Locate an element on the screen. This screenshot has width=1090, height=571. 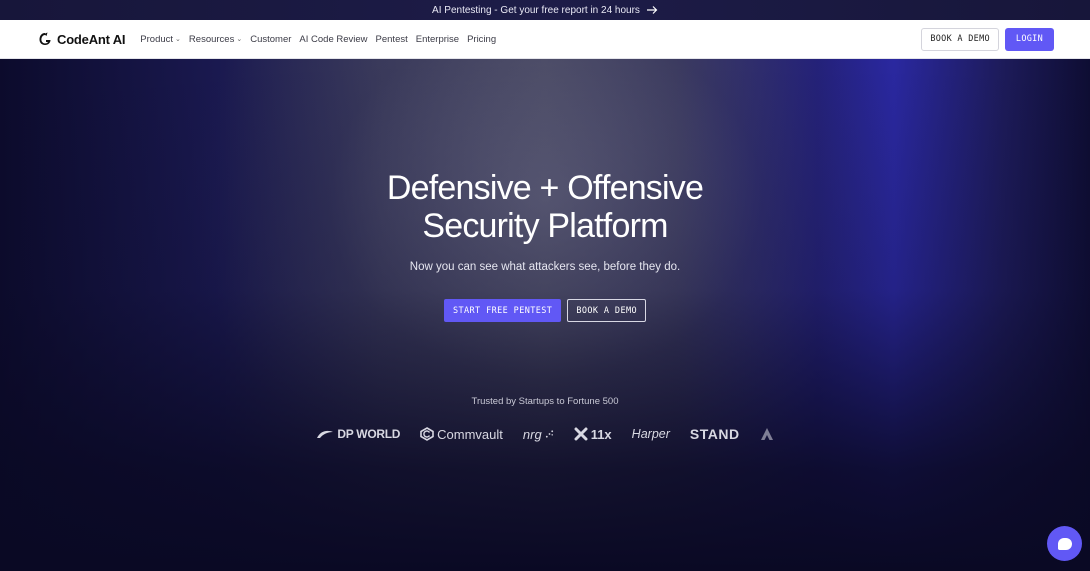
stand-logo: STAND is located at coordinates (715, 434).